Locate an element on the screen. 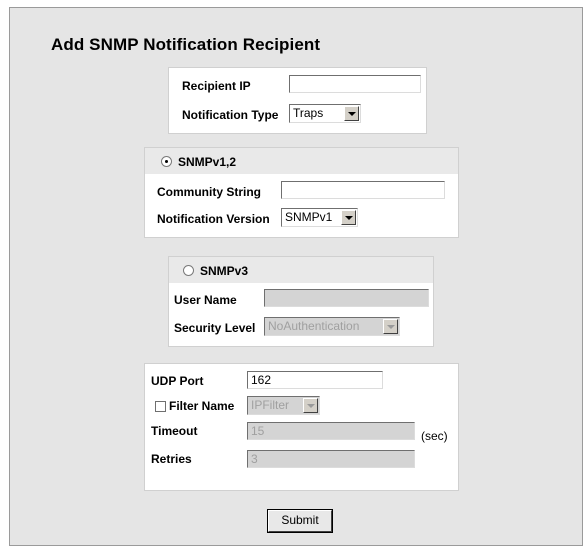 The width and height of the screenshot is (585, 548). user-name-input is located at coordinates (346, 298).